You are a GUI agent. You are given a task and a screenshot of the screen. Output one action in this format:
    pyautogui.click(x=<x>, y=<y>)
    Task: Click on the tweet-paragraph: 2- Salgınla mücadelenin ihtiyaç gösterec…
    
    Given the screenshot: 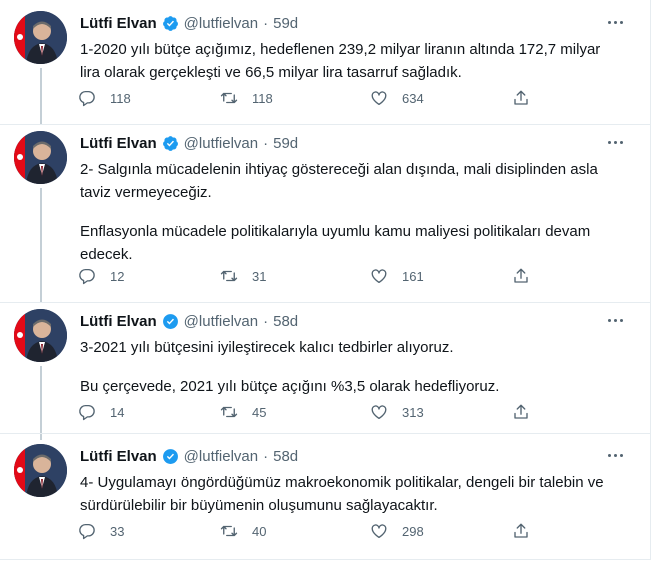 What is the action you would take?
    pyautogui.click(x=339, y=181)
    